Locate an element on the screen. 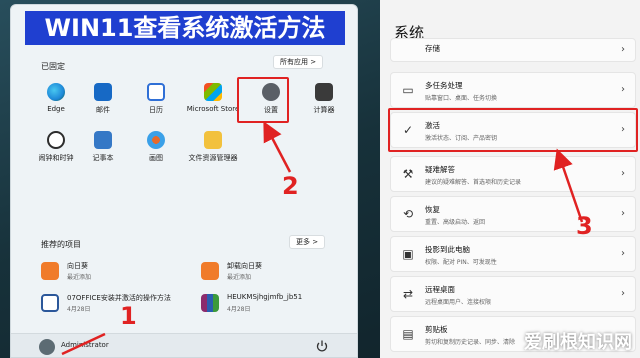  avatar is located at coordinates (47, 347).